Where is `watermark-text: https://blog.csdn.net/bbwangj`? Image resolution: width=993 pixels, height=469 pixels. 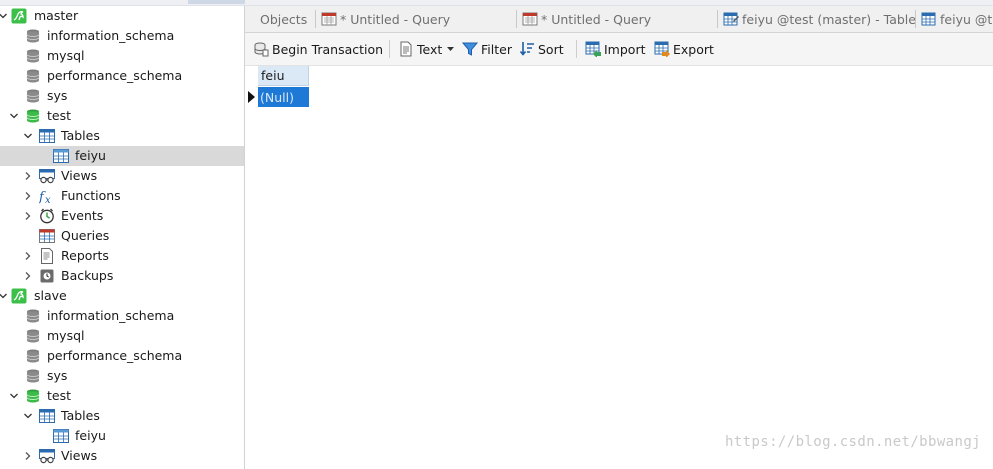
watermark-text: https://blog.csdn.net/bbwangj is located at coordinates (852, 442).